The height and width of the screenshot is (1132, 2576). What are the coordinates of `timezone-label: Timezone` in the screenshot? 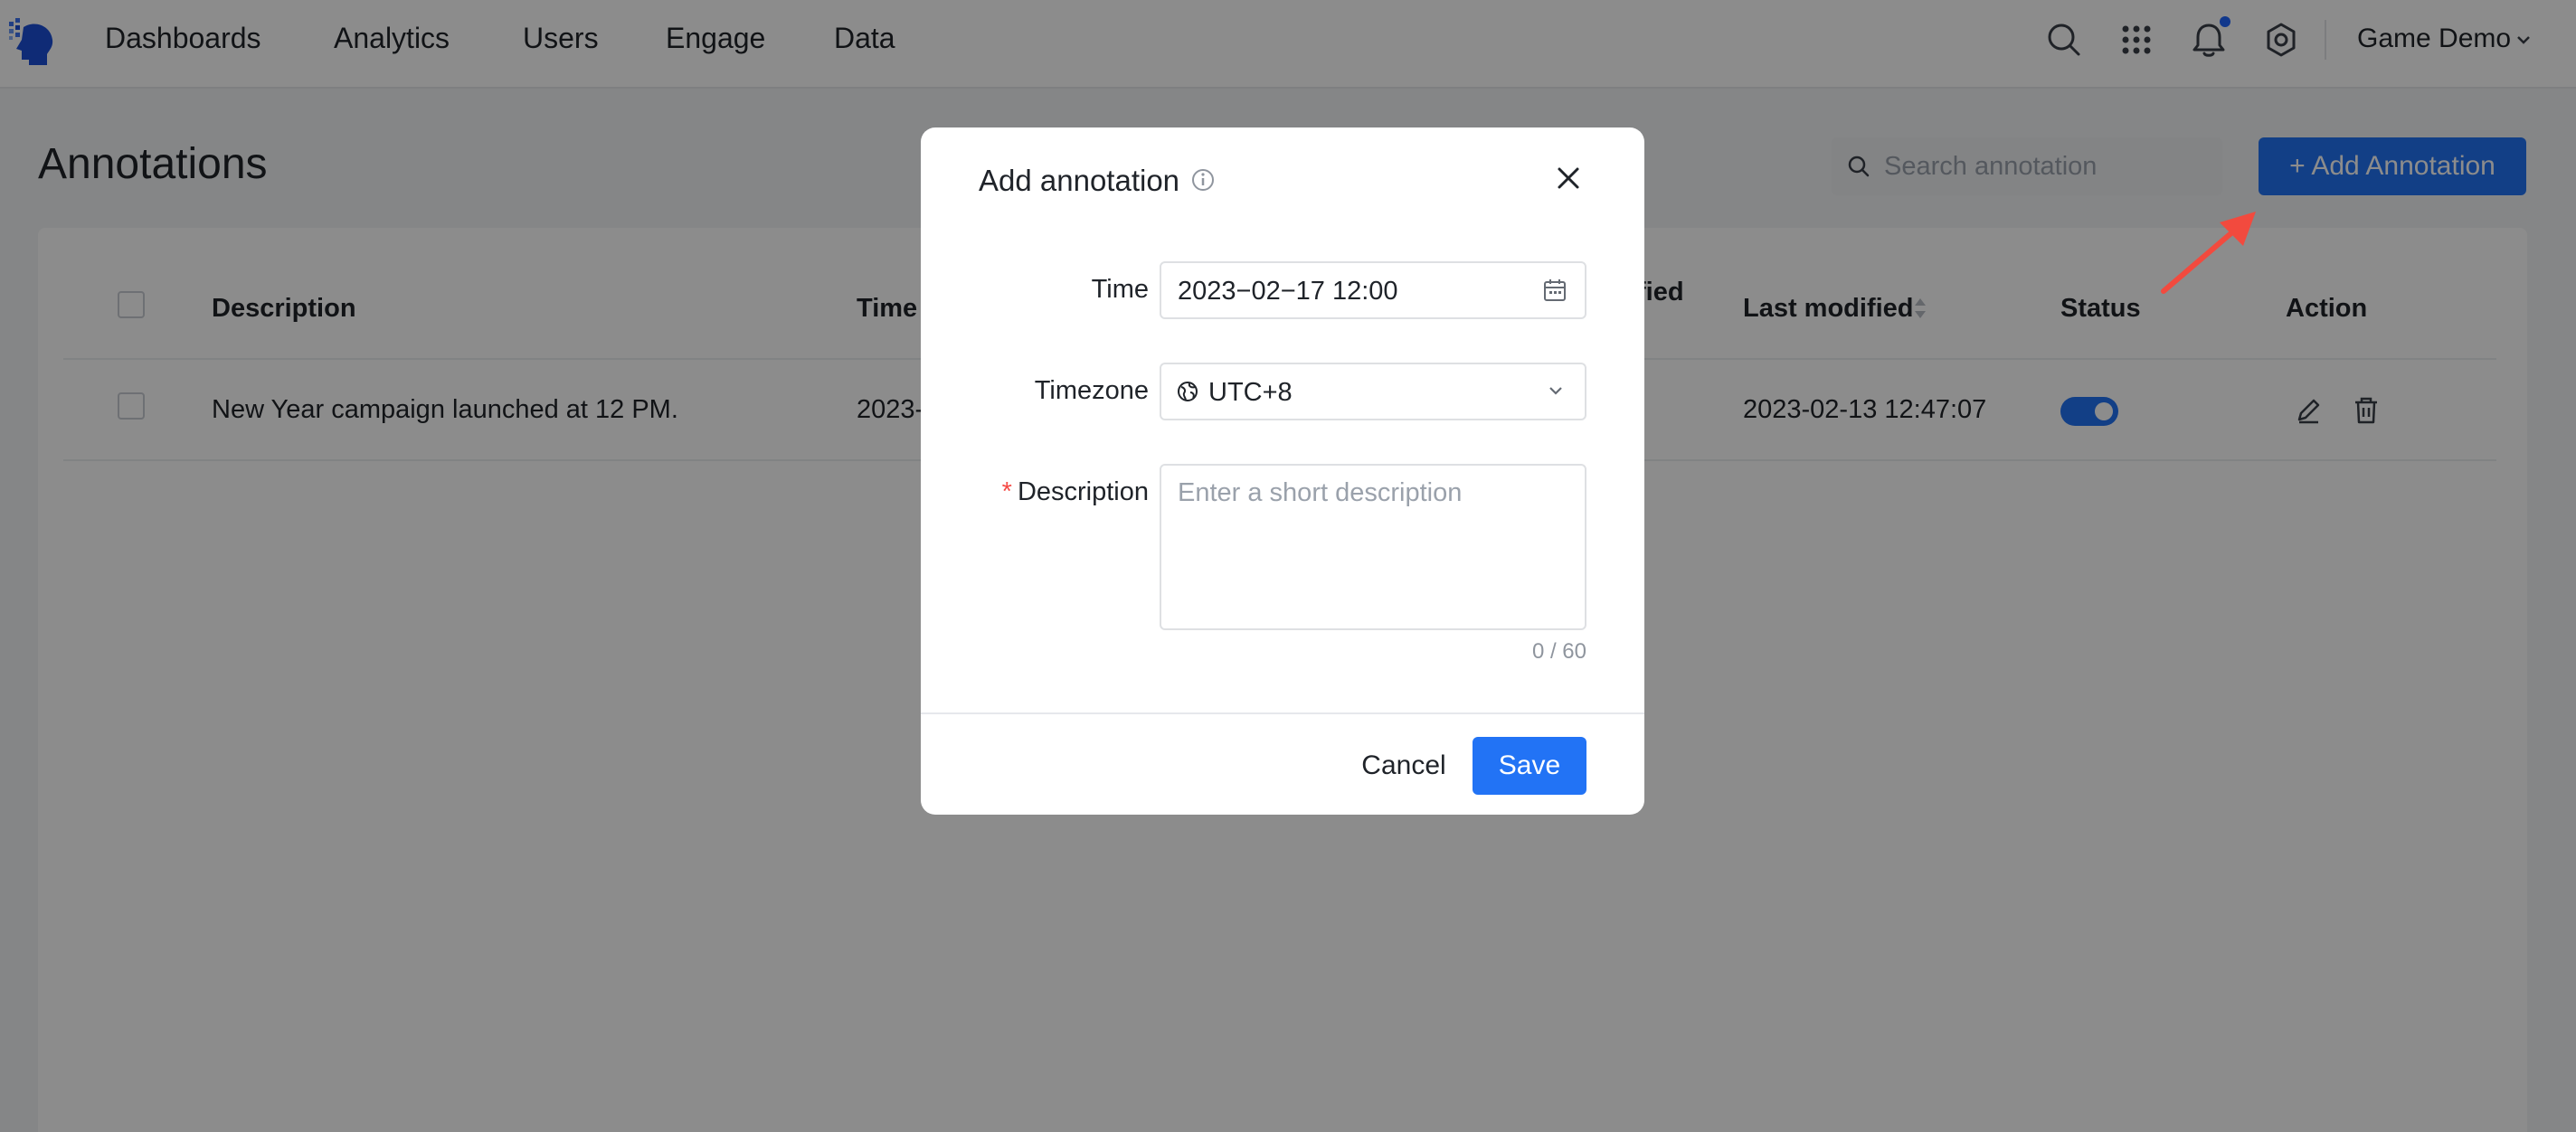 It's located at (1091, 391).